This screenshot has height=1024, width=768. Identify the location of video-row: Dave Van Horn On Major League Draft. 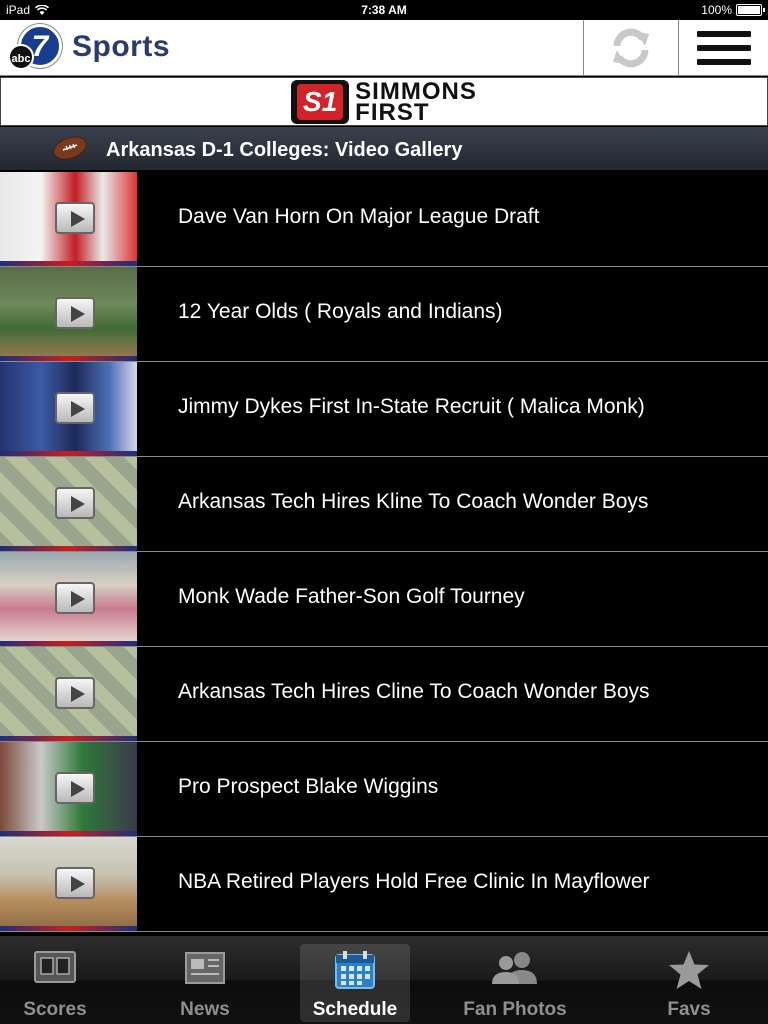
(384, 219).